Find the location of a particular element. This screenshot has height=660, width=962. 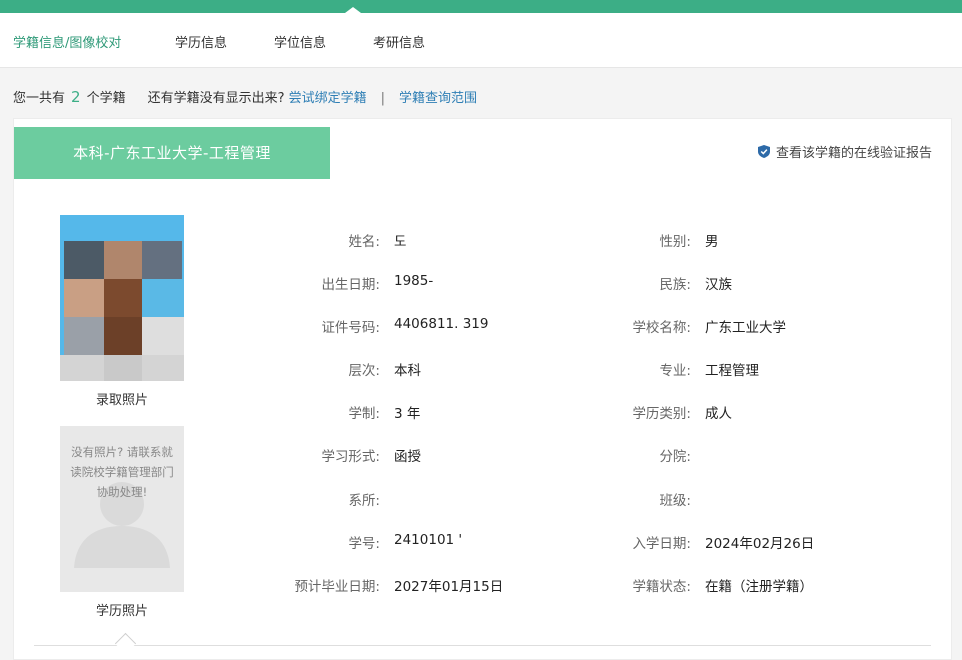

value-name: 도 is located at coordinates (400, 242).